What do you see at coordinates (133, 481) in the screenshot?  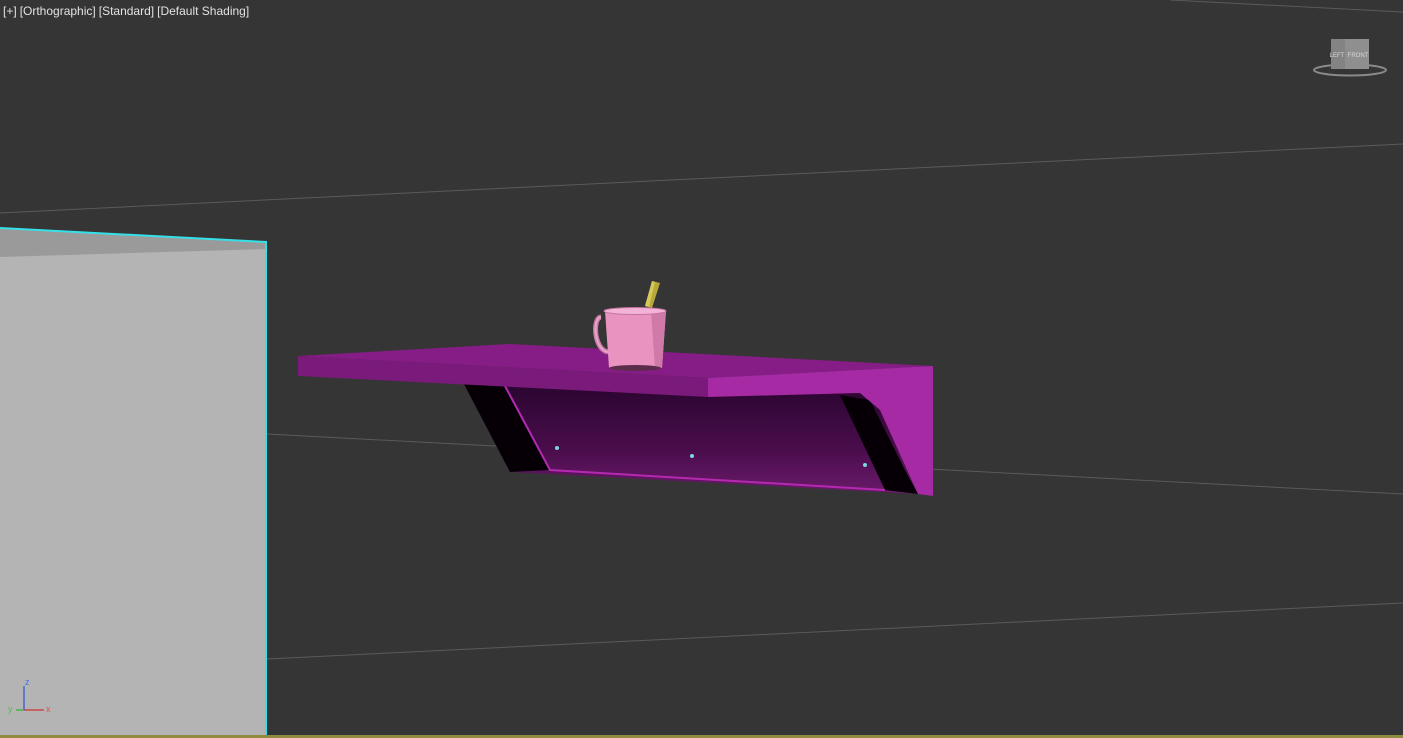 I see `wall-object` at bounding box center [133, 481].